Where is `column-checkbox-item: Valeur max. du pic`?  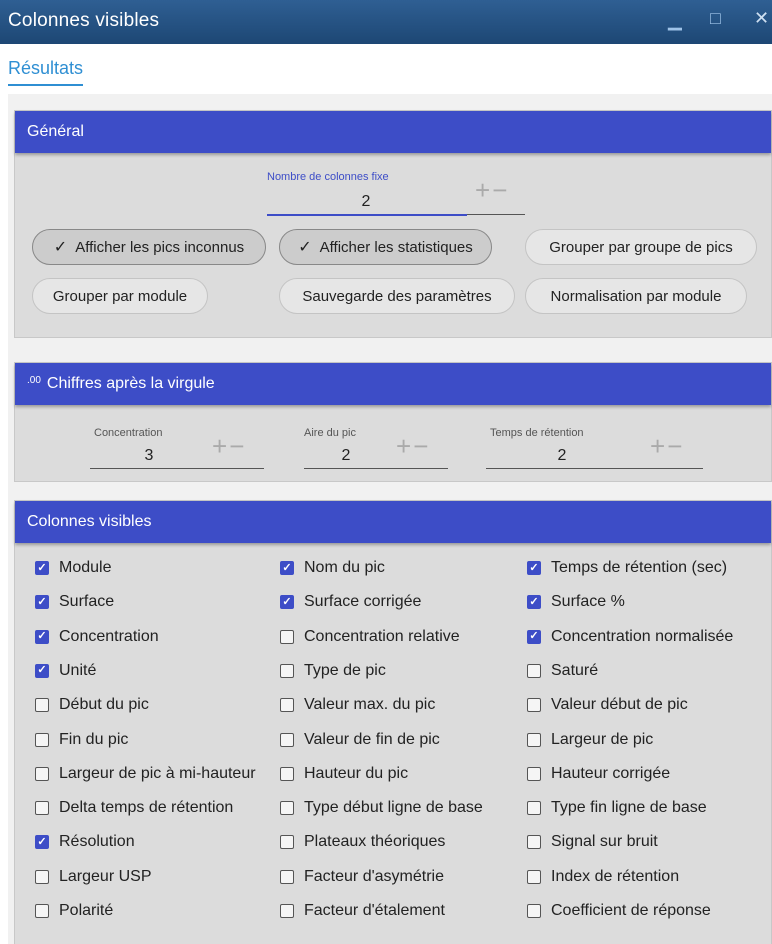
column-checkbox-item: Valeur max. du pic is located at coordinates (357, 705).